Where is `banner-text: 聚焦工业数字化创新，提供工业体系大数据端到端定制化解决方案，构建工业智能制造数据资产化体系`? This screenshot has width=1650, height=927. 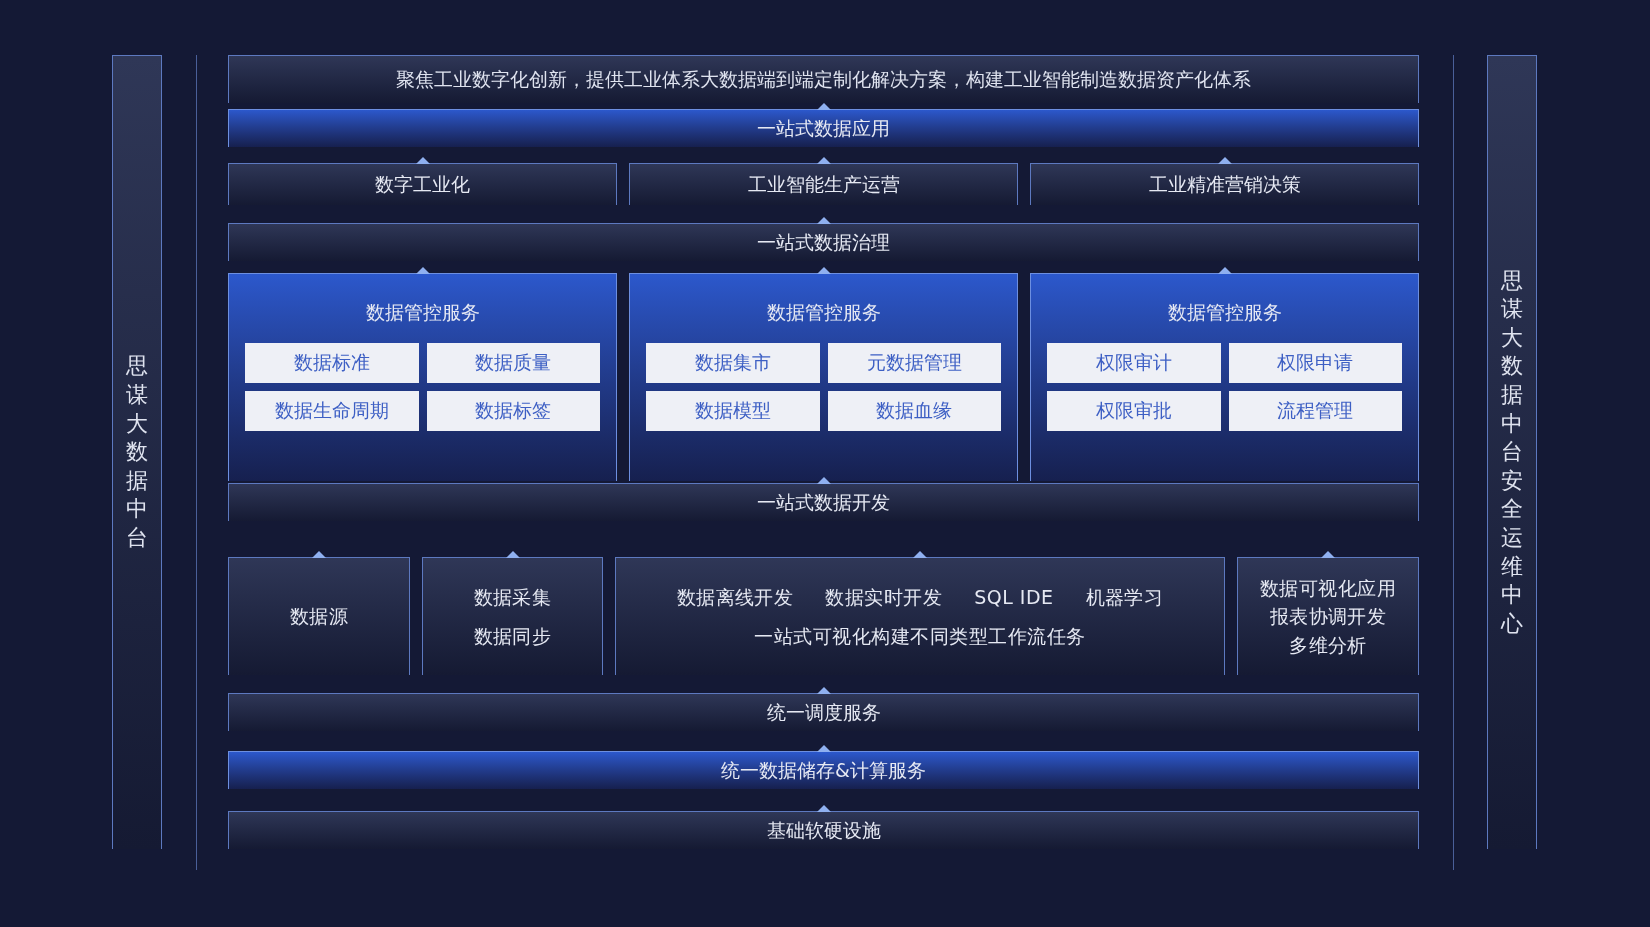
banner-text: 聚焦工业数字化创新，提供工业体系大数据端到端定制化解决方案，构建工业智能制造数据资产化体系 is located at coordinates (823, 80).